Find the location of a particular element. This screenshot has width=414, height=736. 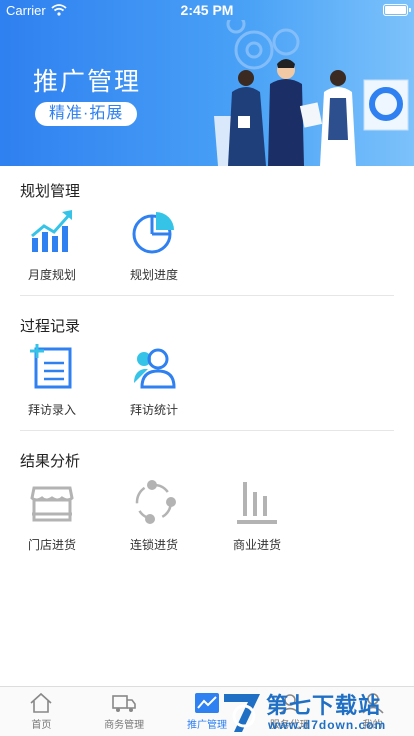

bar-chart-icon is located at coordinates (257, 503).